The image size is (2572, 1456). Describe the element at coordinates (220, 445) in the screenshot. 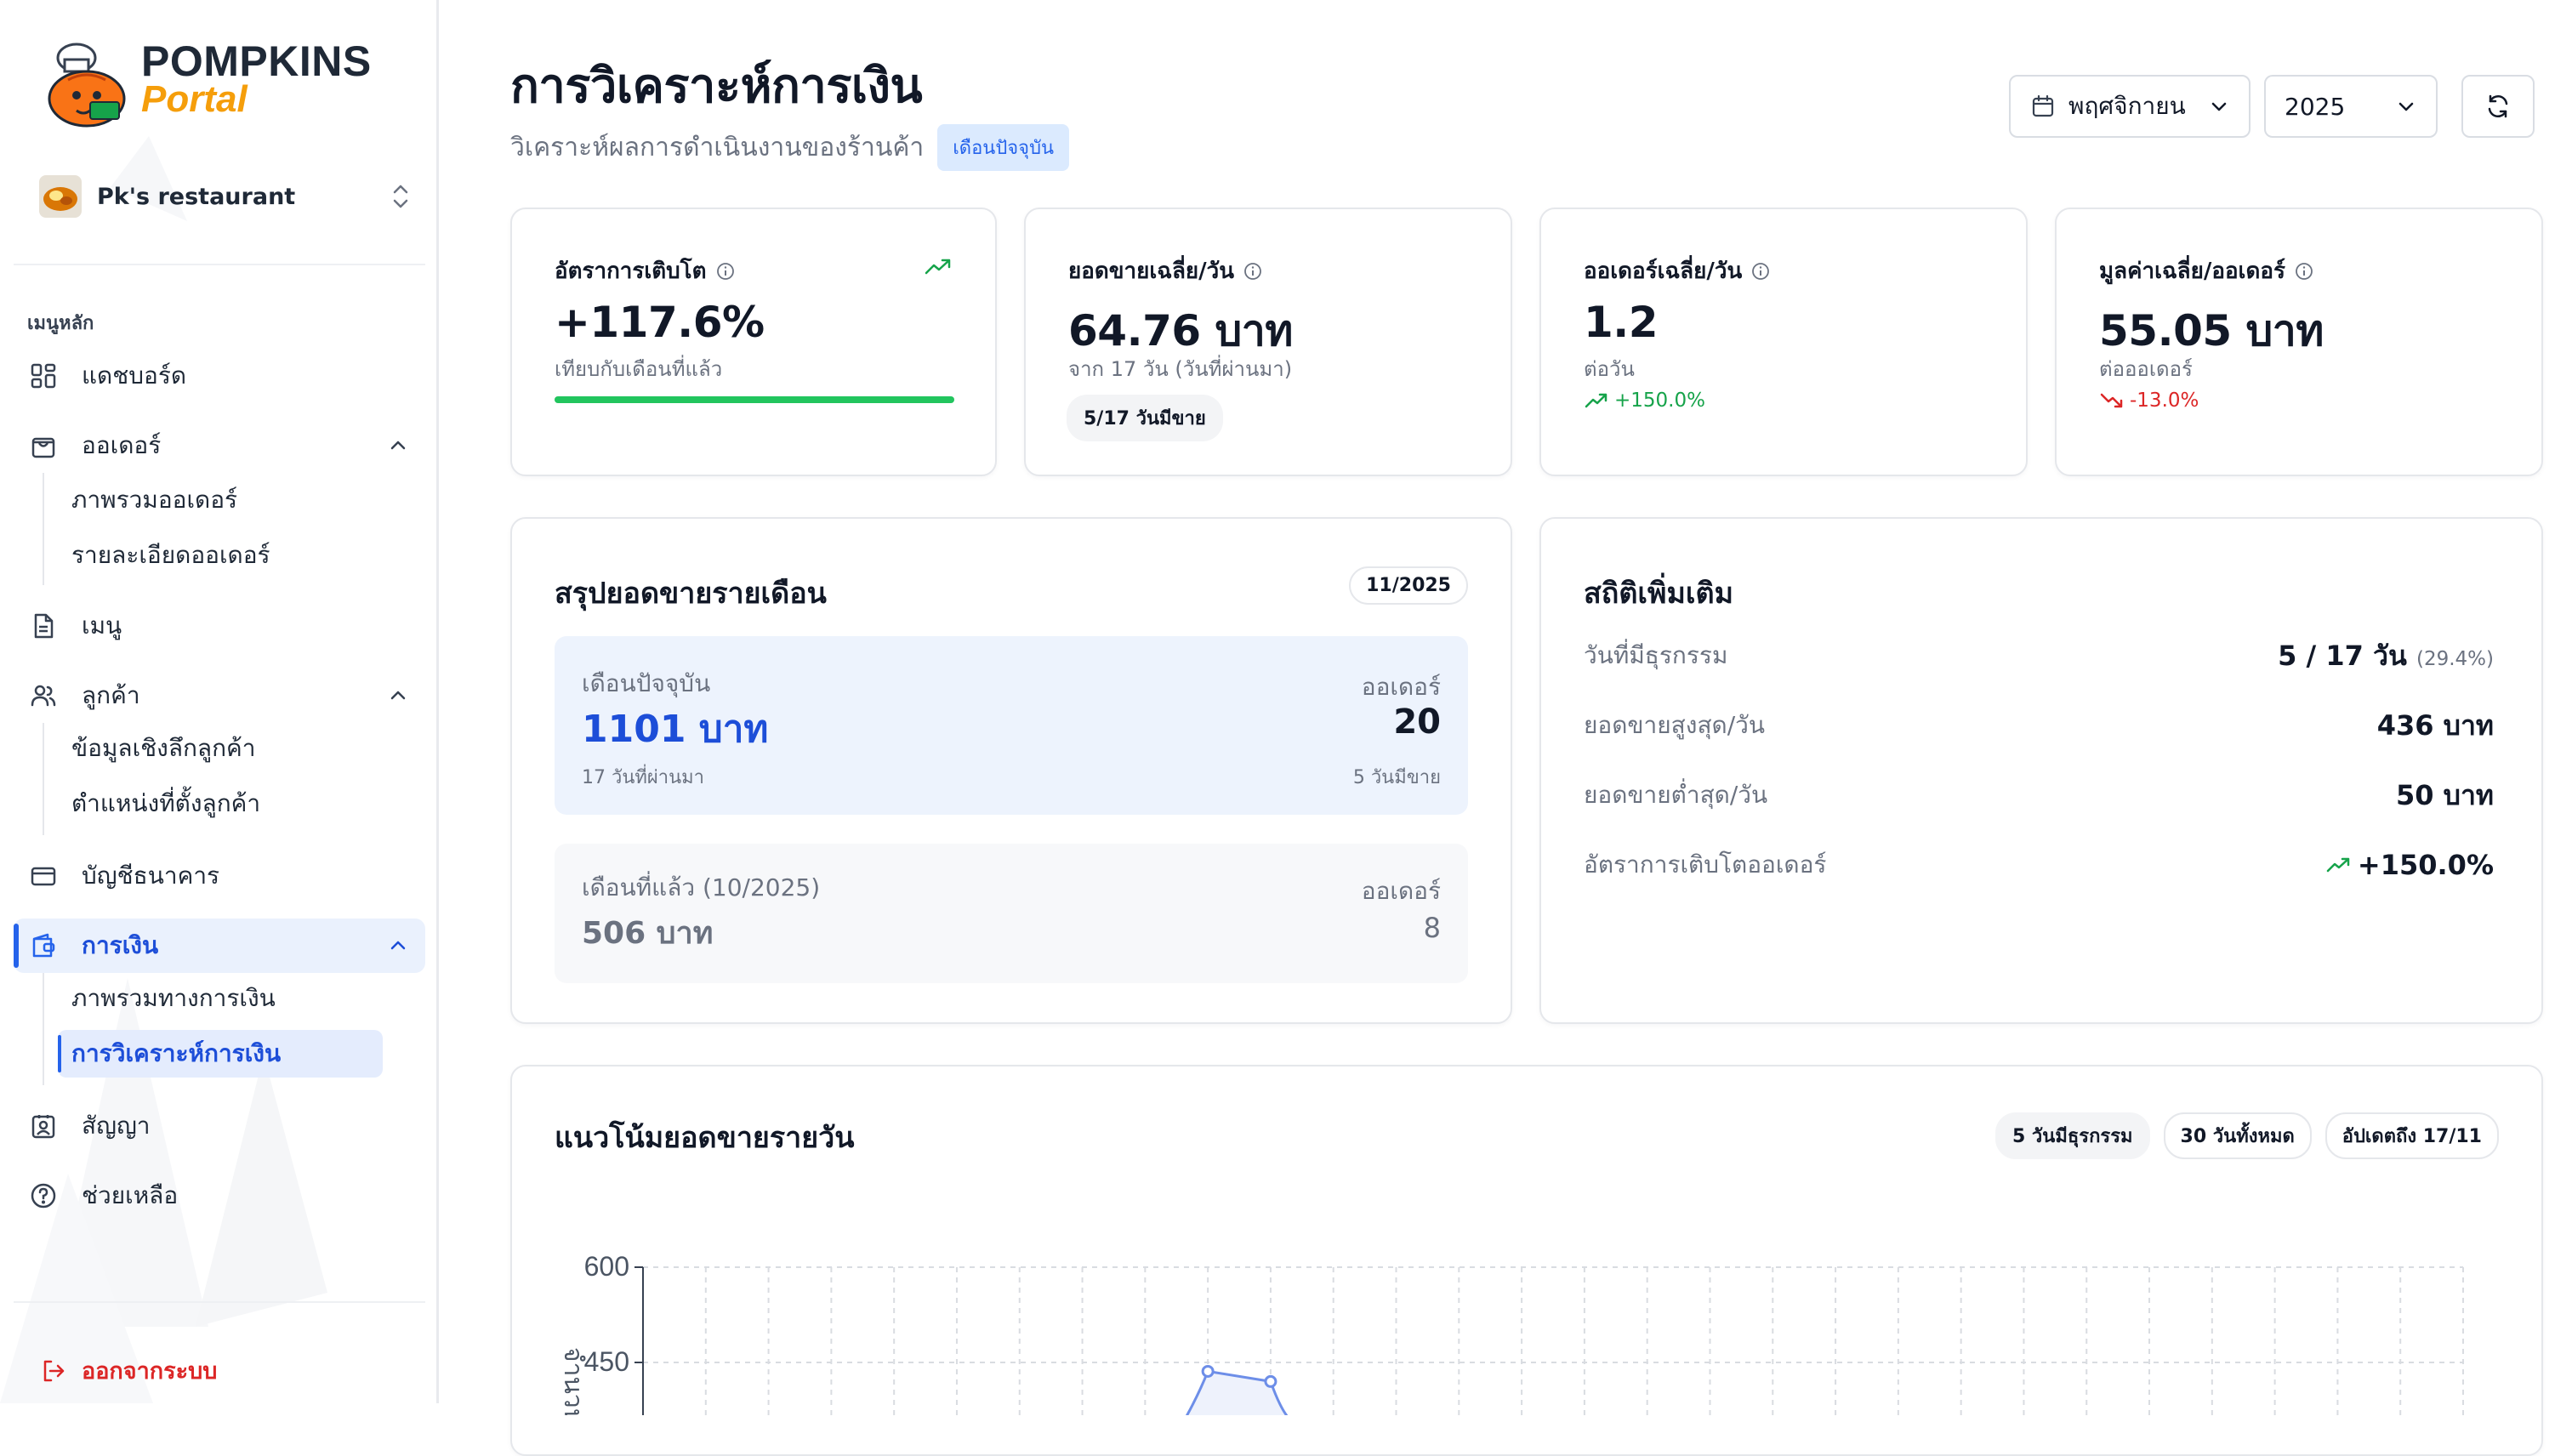

I see `sidebar-item-orders: ออเดอร์` at that location.